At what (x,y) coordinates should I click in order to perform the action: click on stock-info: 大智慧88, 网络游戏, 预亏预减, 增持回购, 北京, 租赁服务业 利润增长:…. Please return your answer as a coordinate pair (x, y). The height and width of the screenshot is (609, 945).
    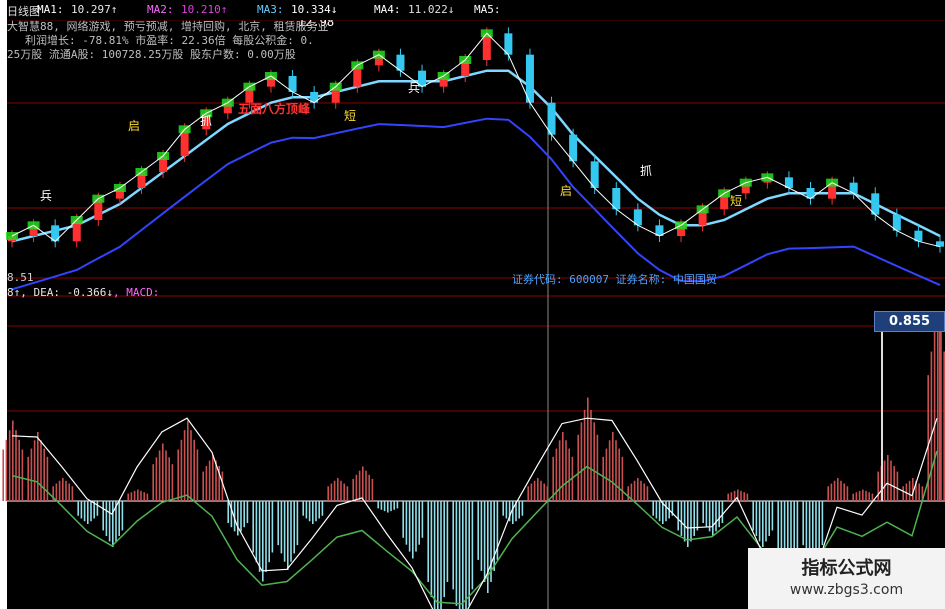
    Looking at the image, I should click on (167, 41).